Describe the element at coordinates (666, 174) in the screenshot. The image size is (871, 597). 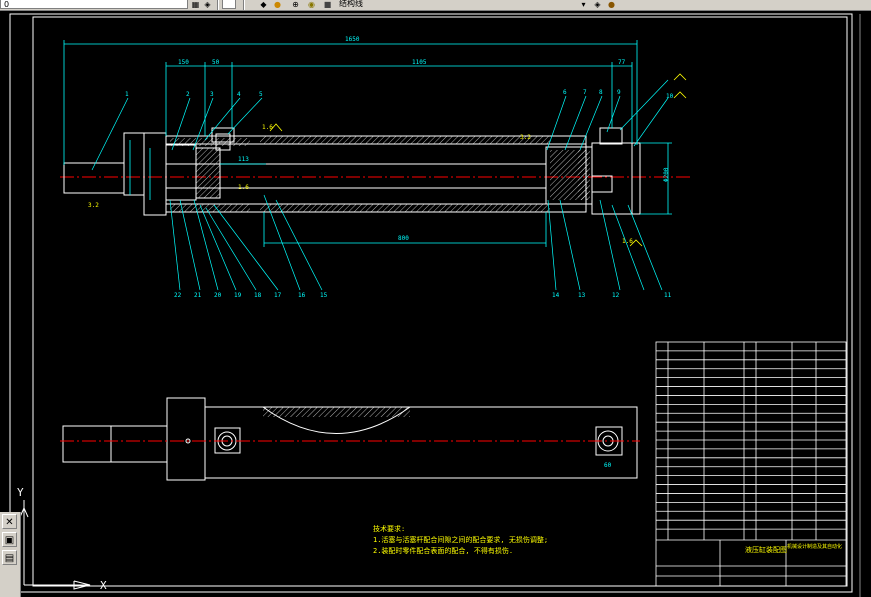
I see `dim-200: Φ200` at that location.